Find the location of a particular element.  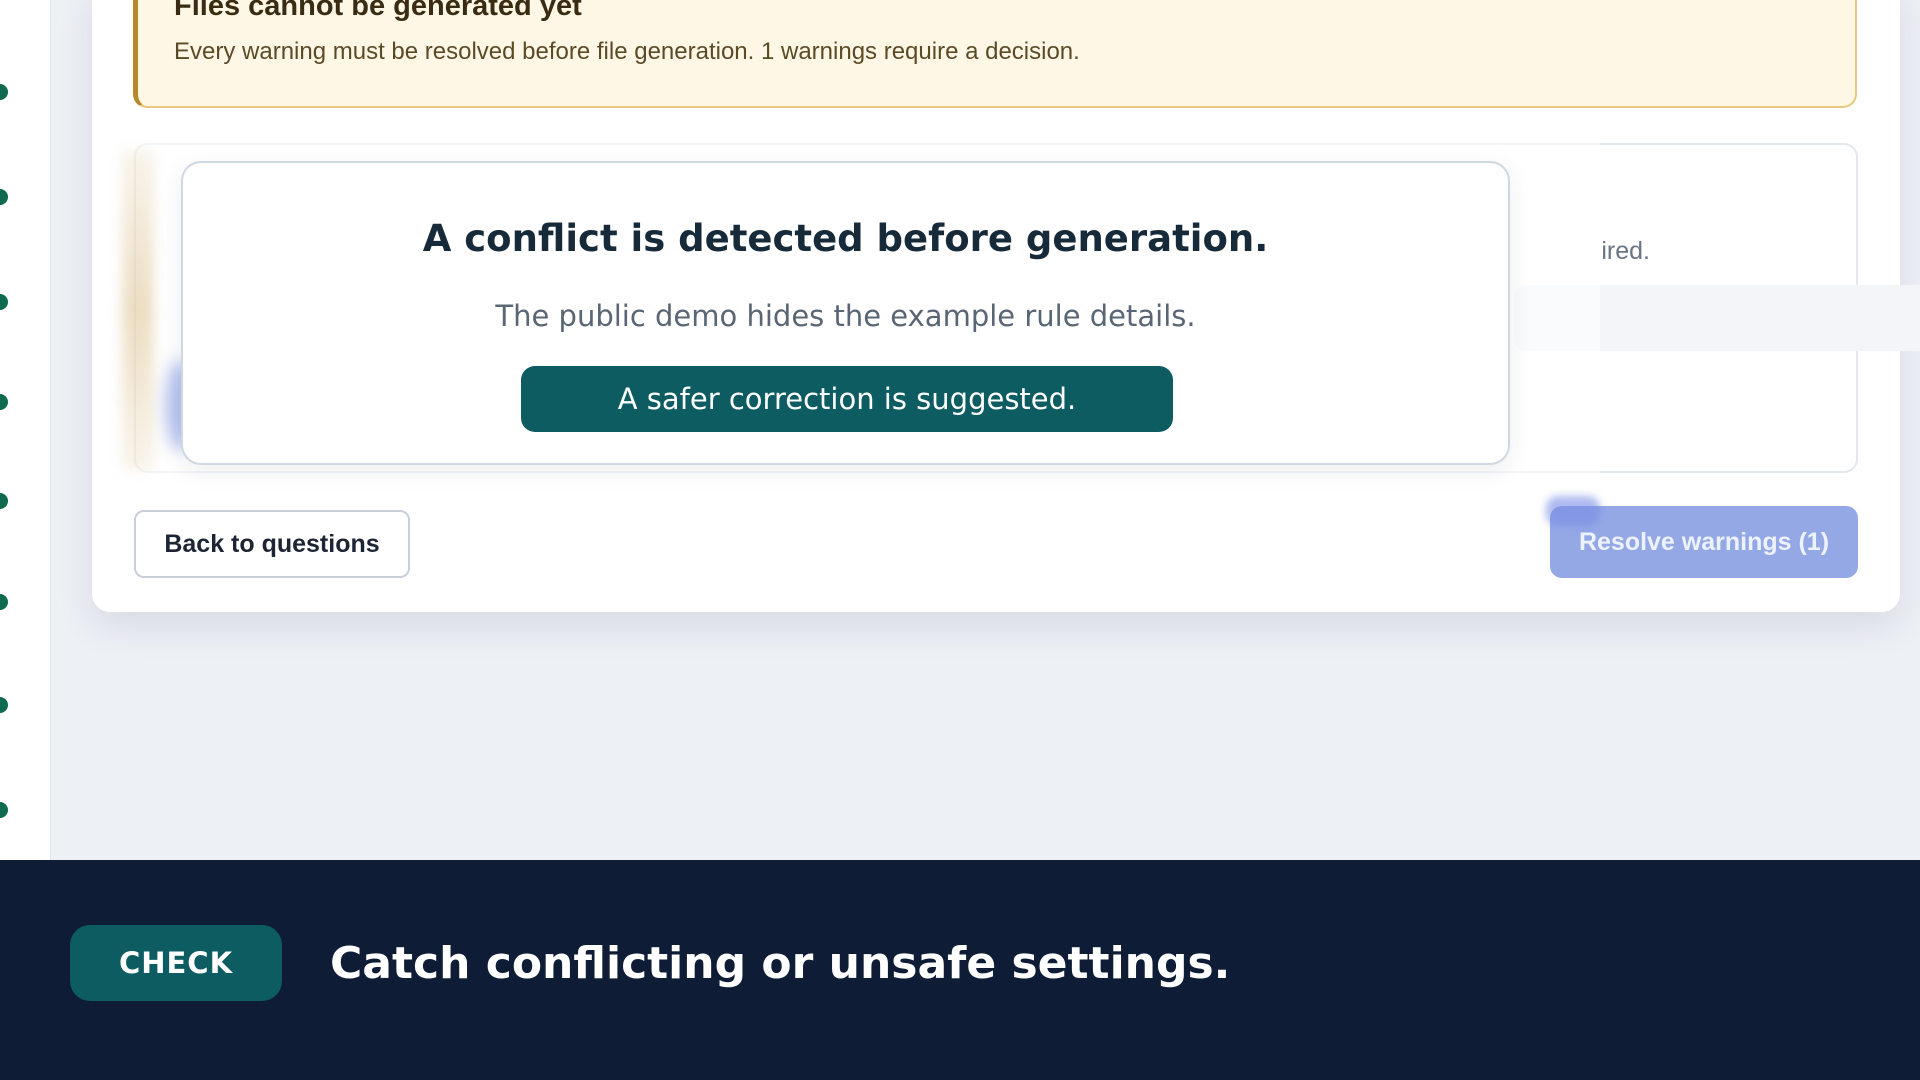

caption-text: Catch conflicting or unsafe settings. is located at coordinates (780, 963).